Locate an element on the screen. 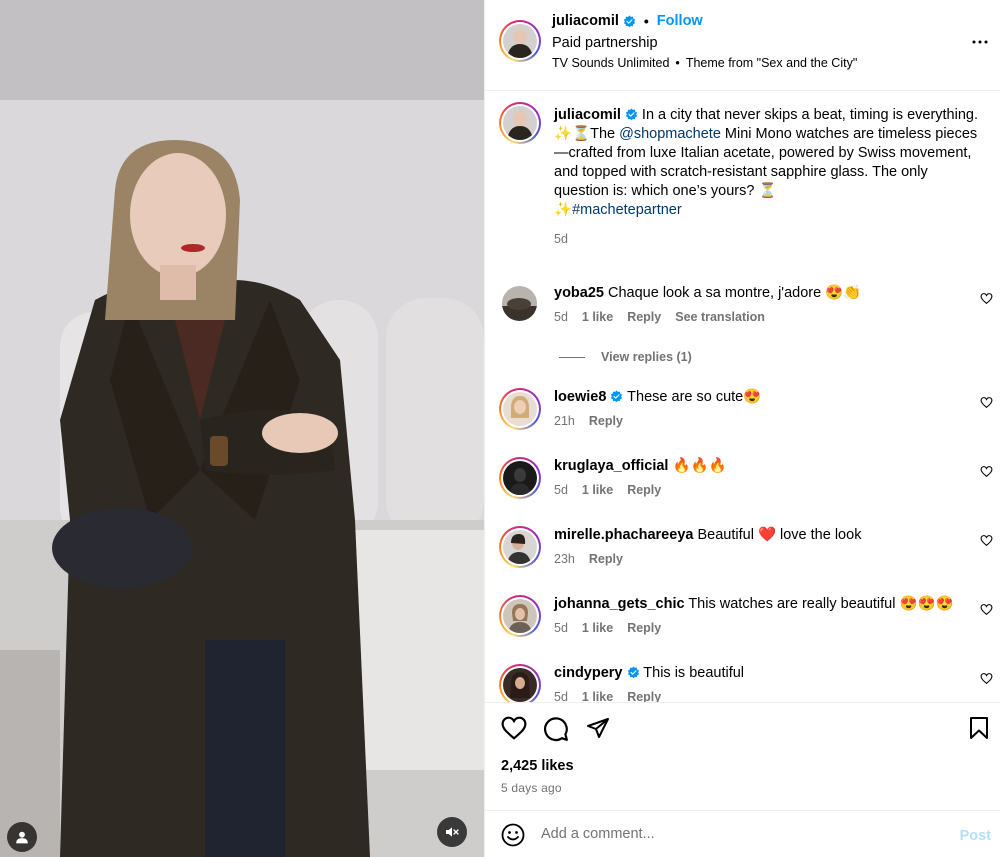  emoji-icon is located at coordinates (513, 835).